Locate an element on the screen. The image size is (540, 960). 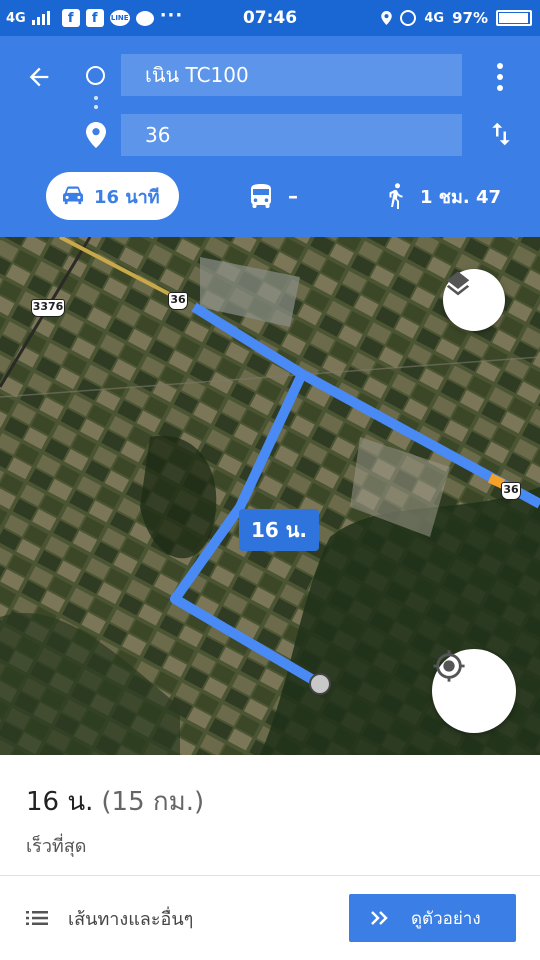
origin-circle-icon is located at coordinates (95, 75).